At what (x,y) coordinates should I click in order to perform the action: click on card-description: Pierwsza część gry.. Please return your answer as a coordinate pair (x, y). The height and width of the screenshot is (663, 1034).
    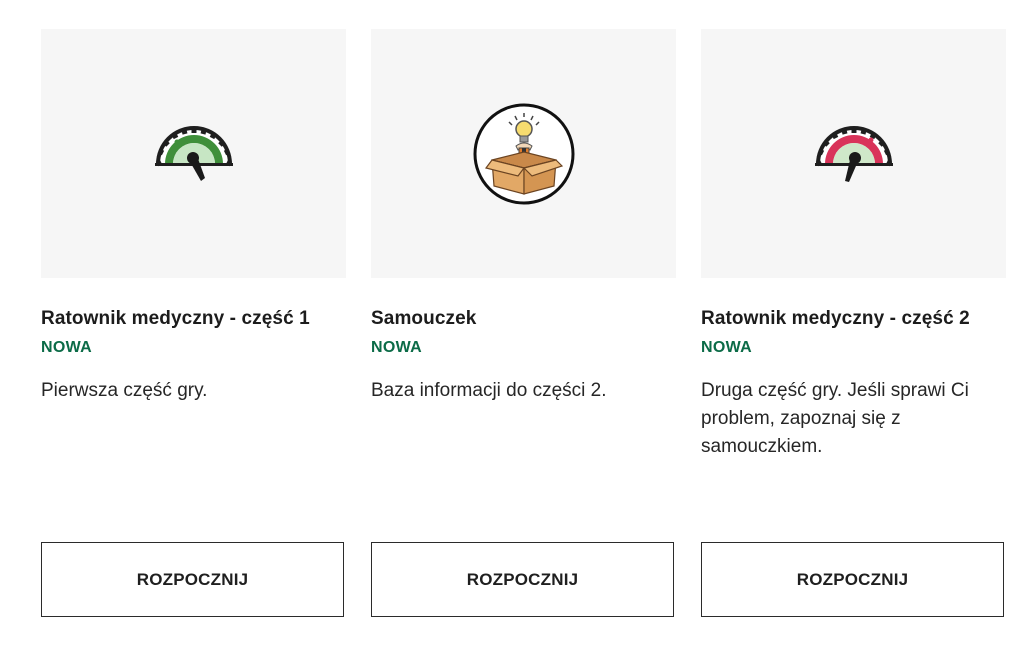
    Looking at the image, I should click on (124, 390).